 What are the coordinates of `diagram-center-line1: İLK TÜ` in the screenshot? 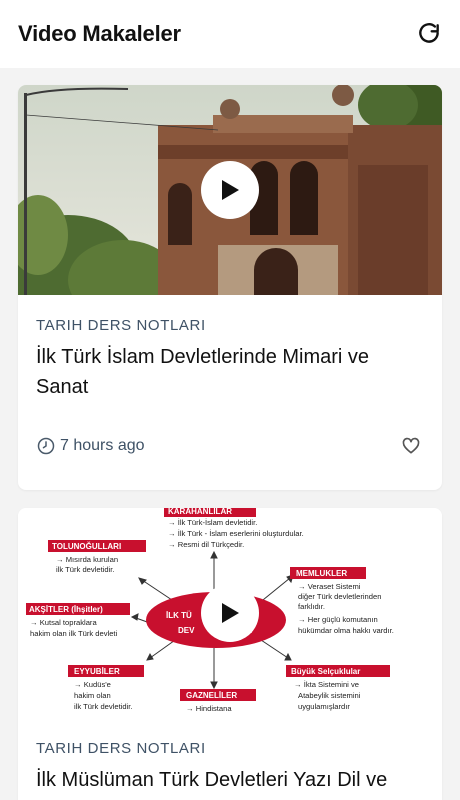 It's located at (179, 615).